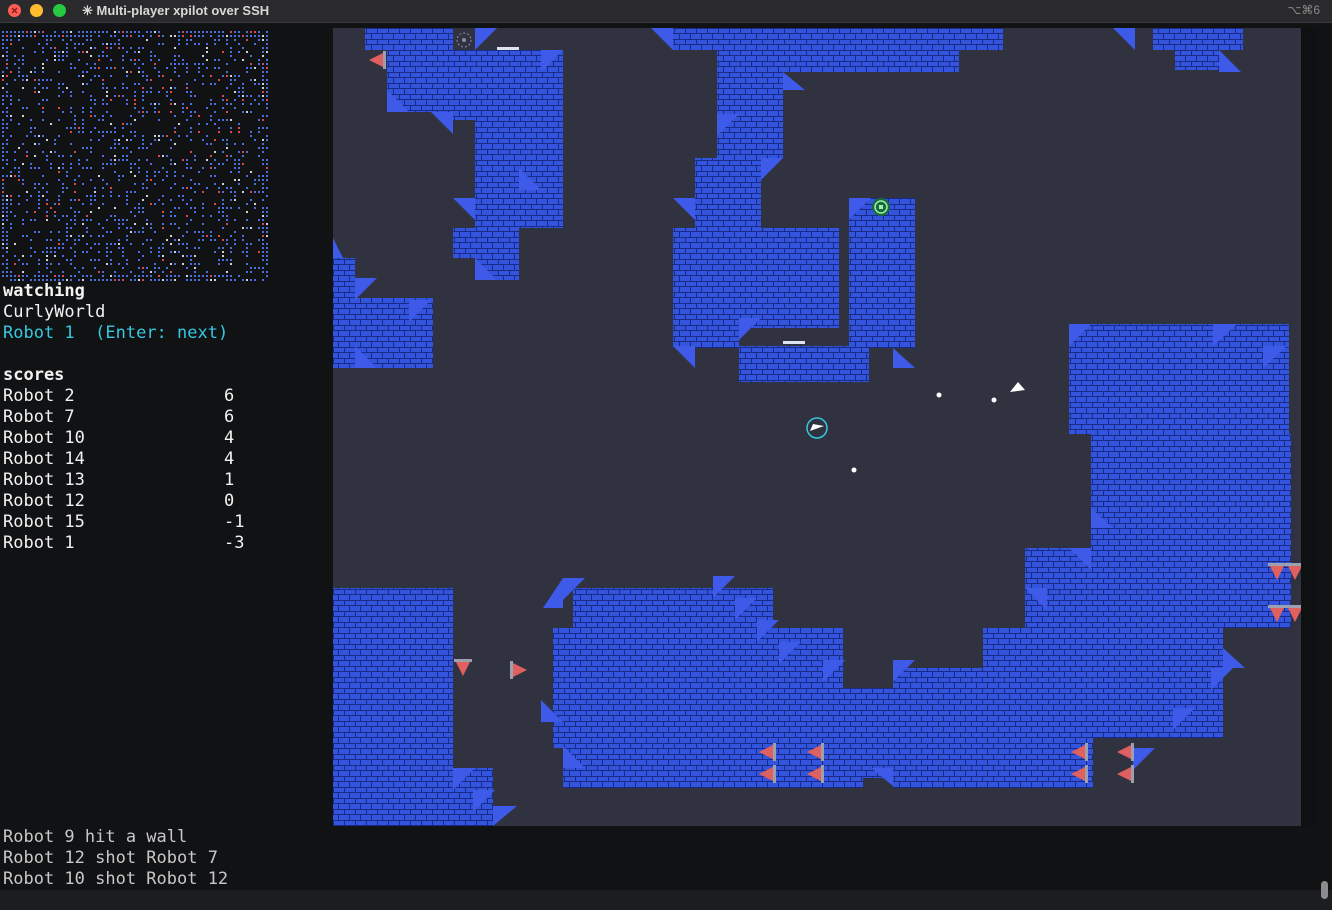  Describe the element at coordinates (95, 837) in the screenshot. I see `log-line: Robot 9 hit a wall` at that location.